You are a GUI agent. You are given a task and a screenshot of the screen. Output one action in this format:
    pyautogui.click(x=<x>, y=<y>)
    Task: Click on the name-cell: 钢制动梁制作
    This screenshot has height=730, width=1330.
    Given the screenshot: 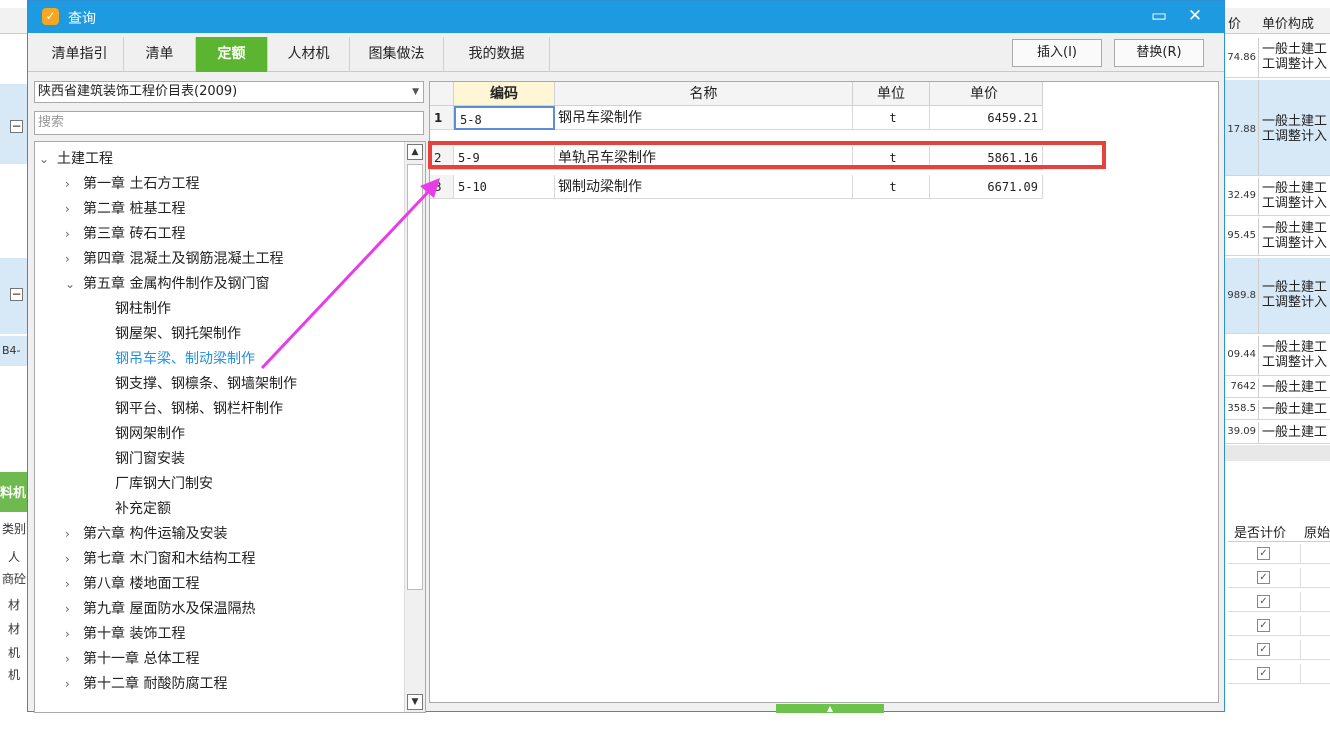 What is the action you would take?
    pyautogui.click(x=704, y=187)
    